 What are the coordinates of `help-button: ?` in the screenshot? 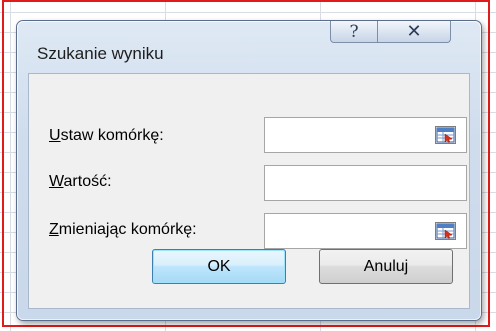 It's located at (354, 32).